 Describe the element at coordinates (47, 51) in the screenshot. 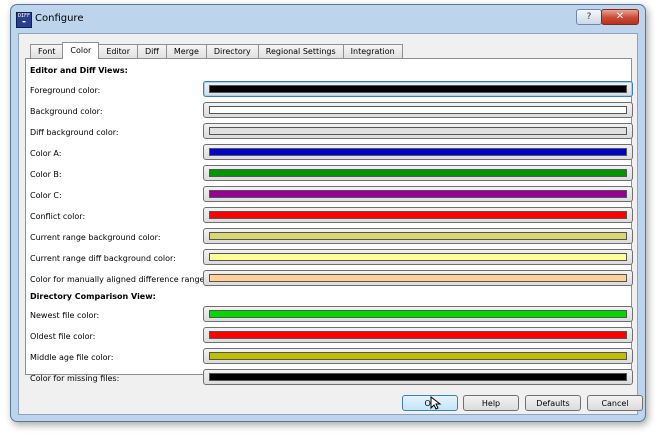

I see `tab-font: Font` at that location.